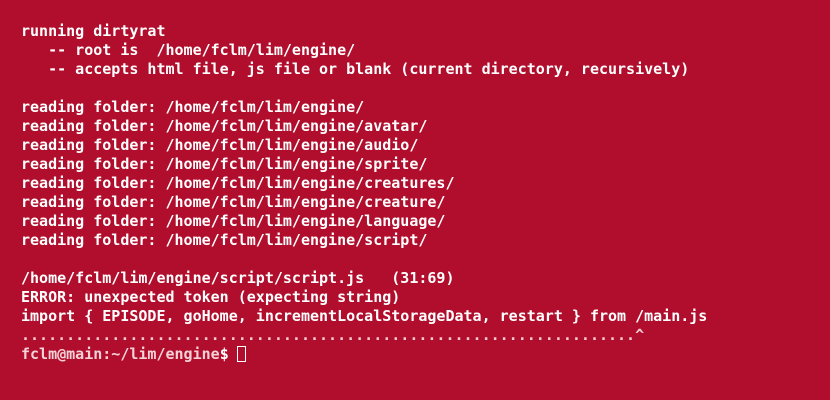  What do you see at coordinates (62, 354) in the screenshot?
I see `prompt-user-host: fclm@main` at bounding box center [62, 354].